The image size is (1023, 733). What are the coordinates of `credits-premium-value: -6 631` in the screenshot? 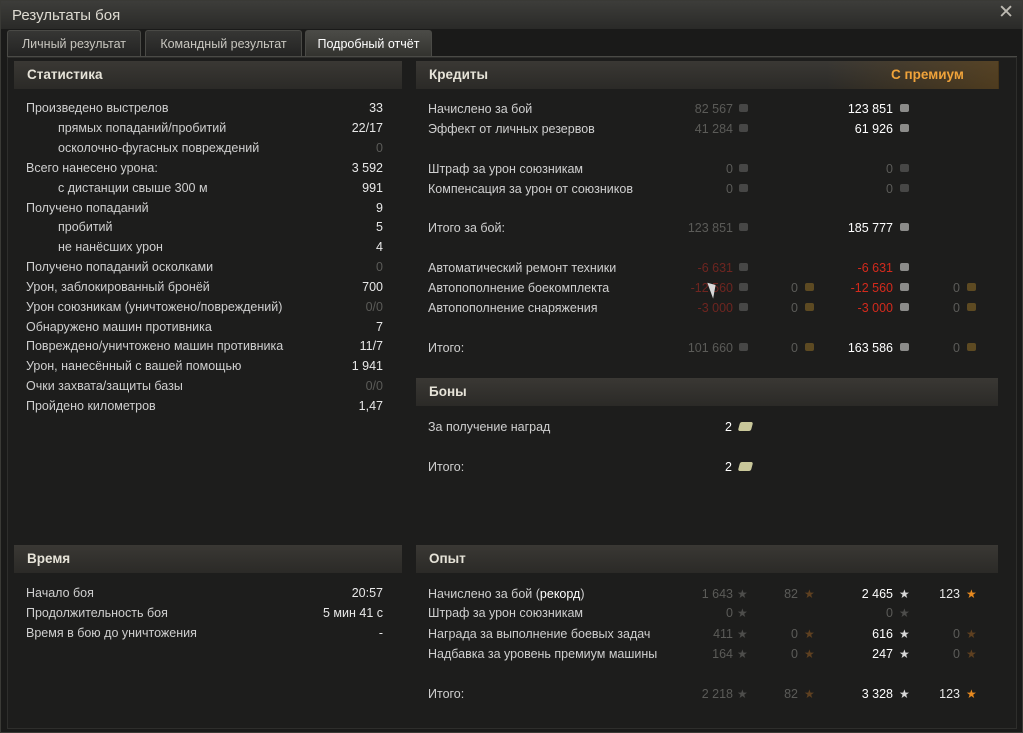 It's located at (875, 268).